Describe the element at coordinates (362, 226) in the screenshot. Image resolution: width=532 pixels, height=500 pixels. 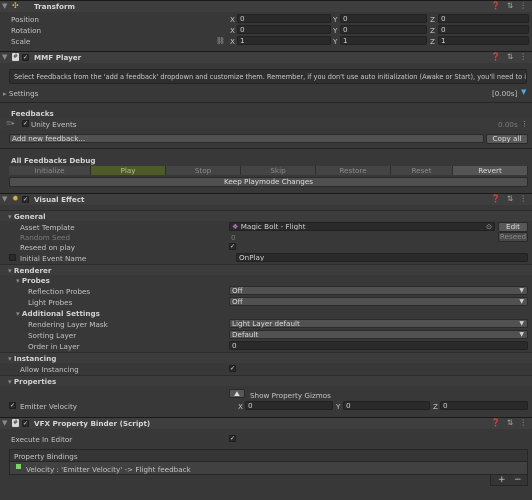
I see `asset-template-field: ❖ Magic Bolt - Flight ⊙` at that location.